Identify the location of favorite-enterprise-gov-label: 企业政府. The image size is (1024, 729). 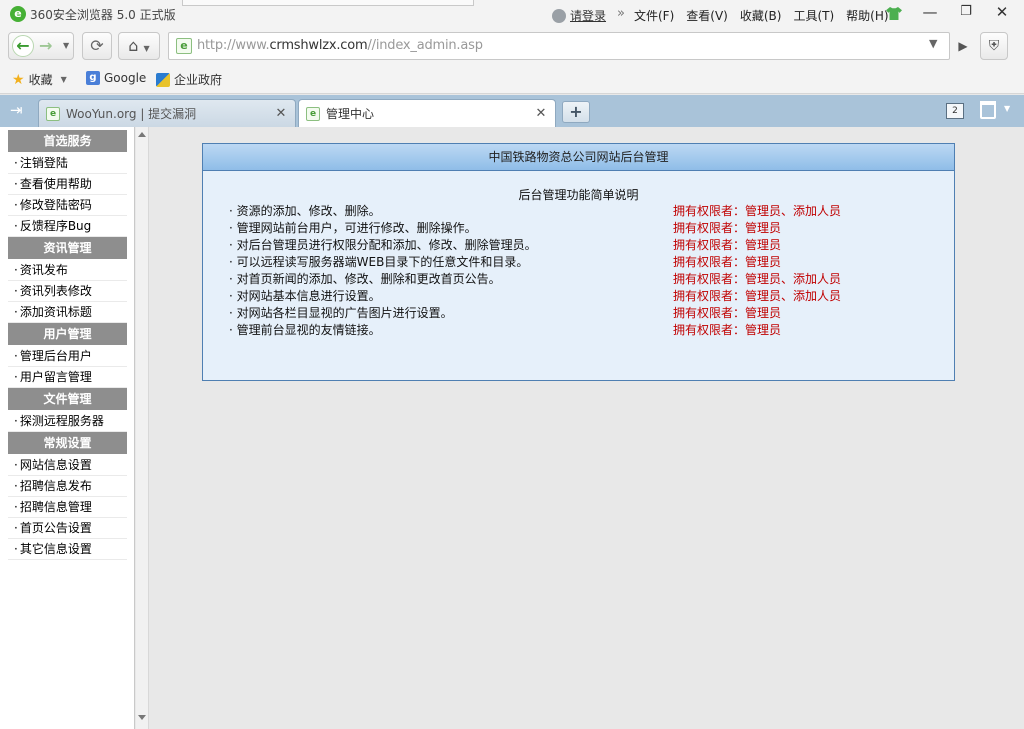
(198, 80).